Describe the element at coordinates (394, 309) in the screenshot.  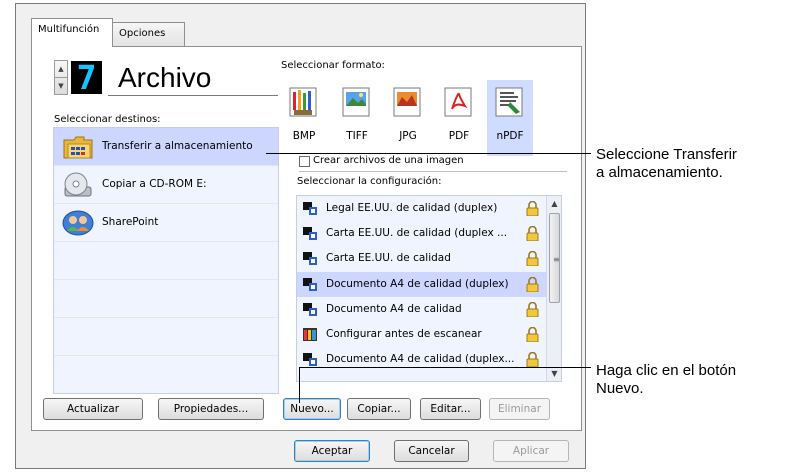
I see `config-label: Documento A4 de calidad` at that location.